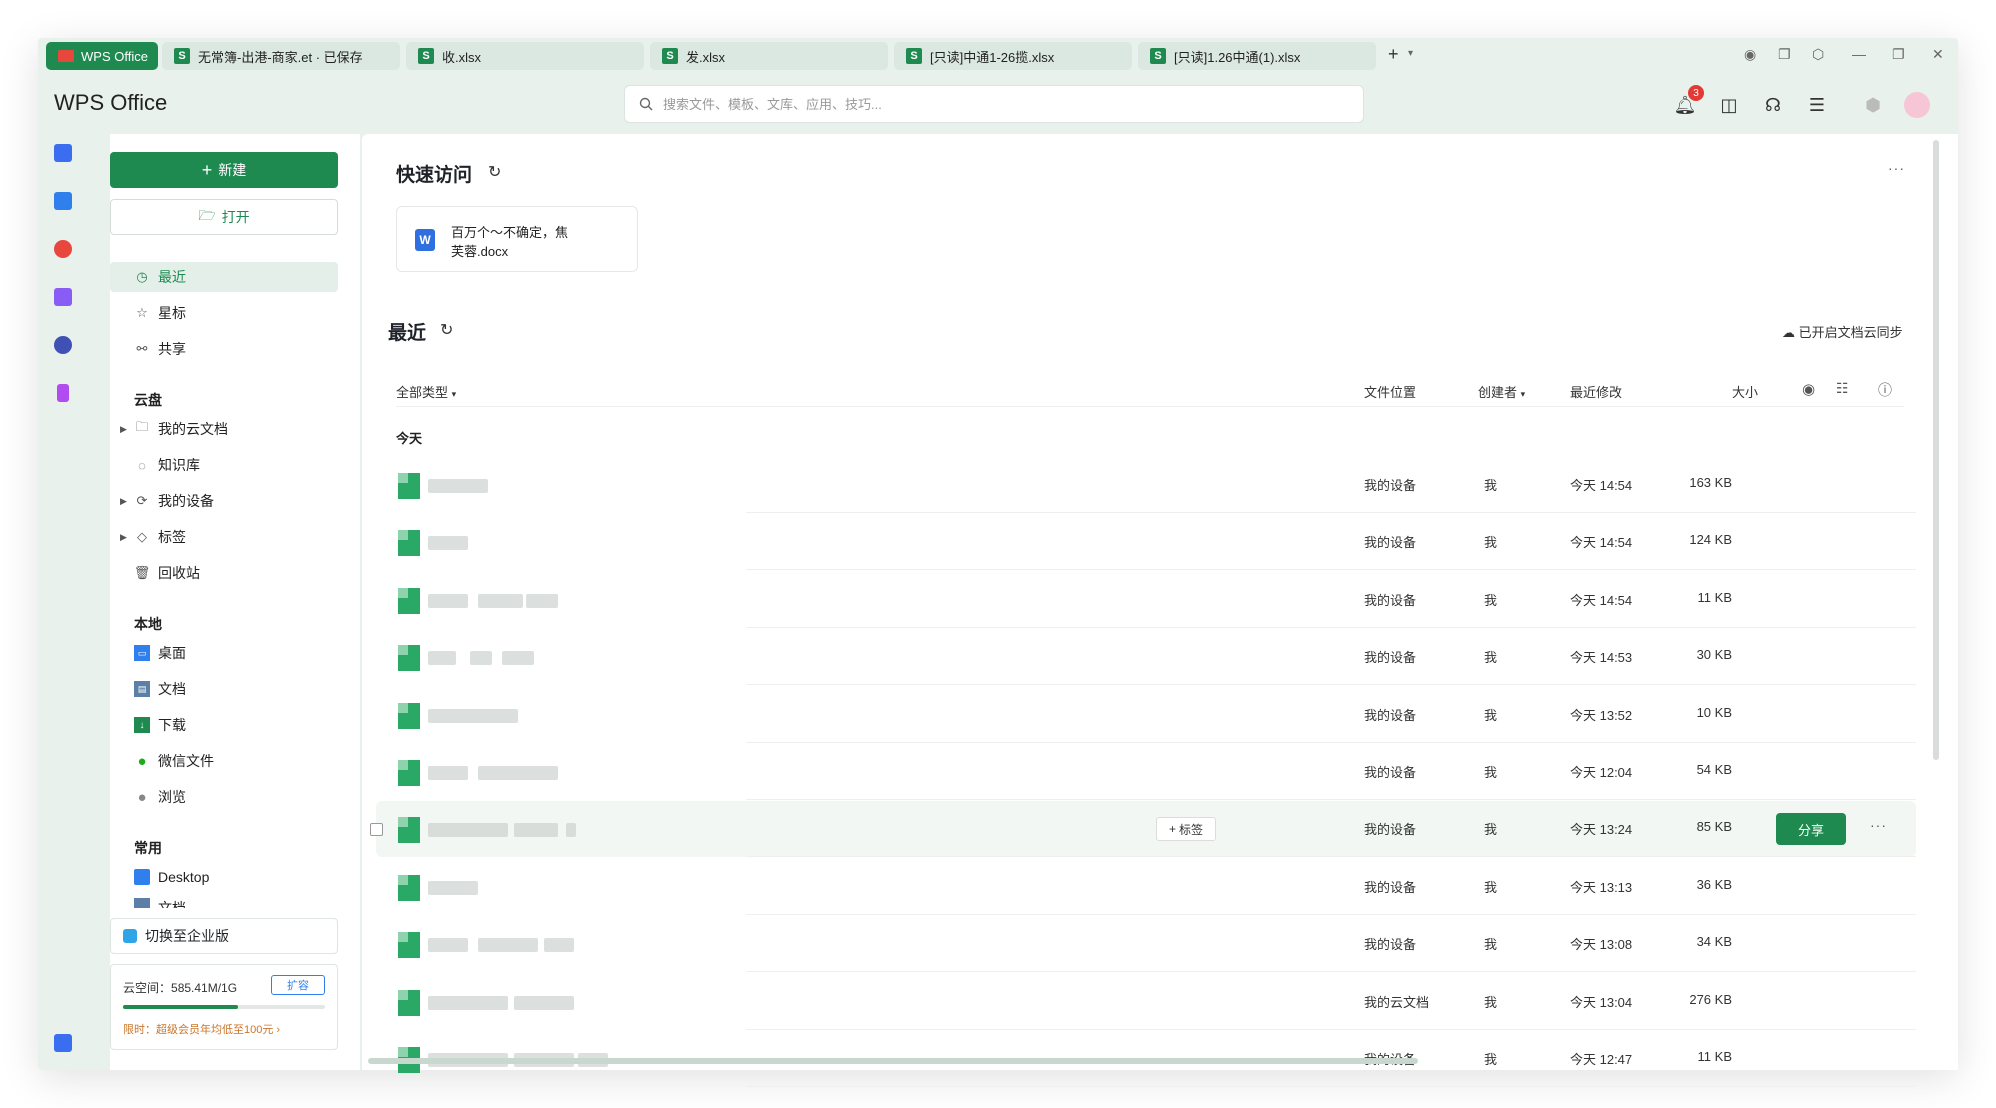 This screenshot has width=1996, height=1108. I want to click on sidebar-item-tags: ▶ ◇ 标签, so click(224, 537).